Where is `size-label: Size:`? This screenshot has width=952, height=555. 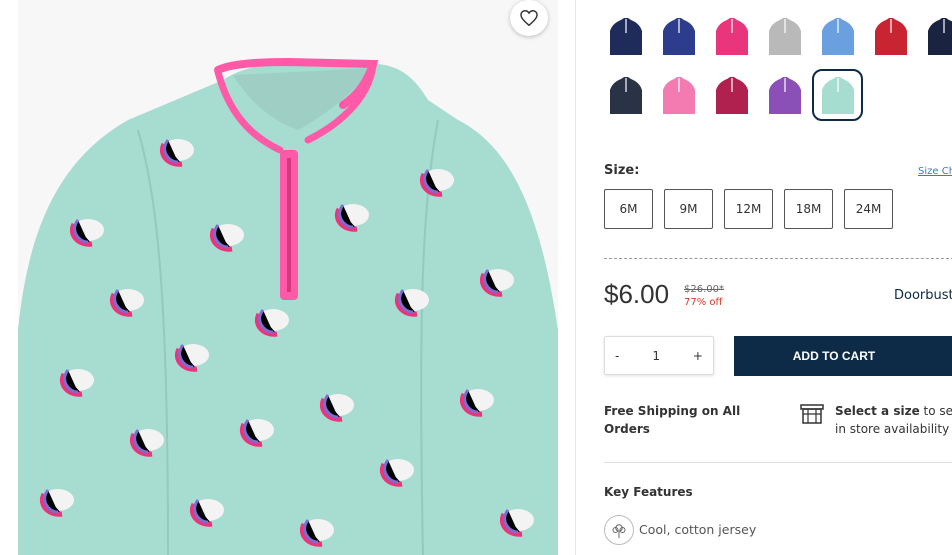 size-label: Size: is located at coordinates (622, 170).